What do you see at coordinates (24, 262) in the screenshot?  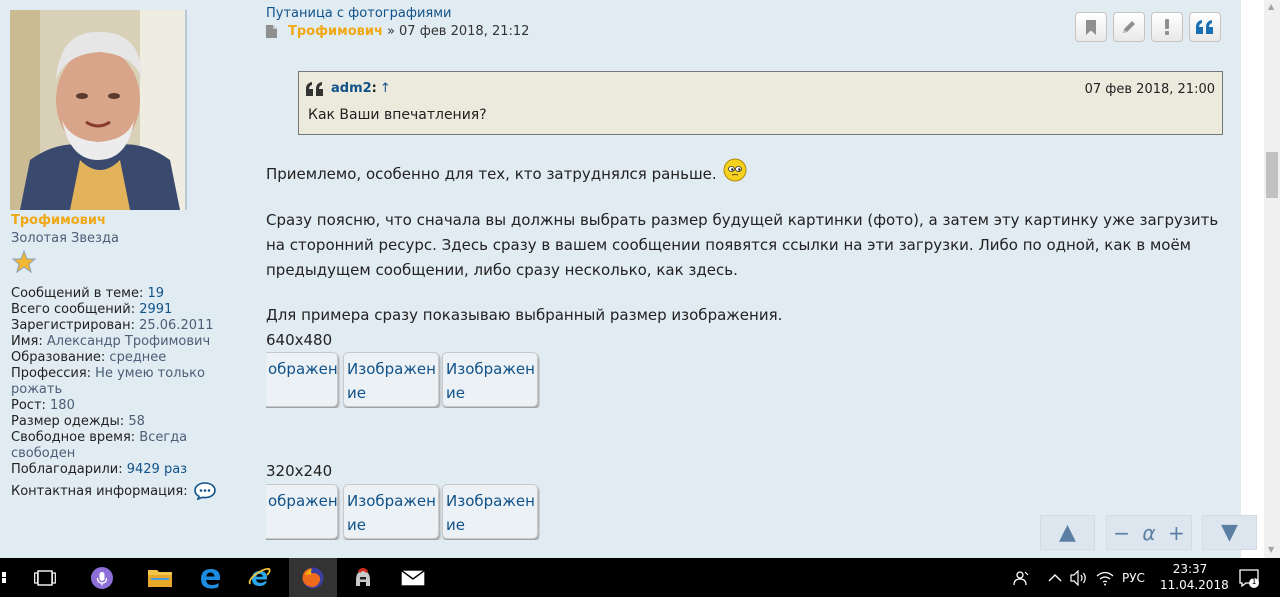 I see `rank-star-icon` at bounding box center [24, 262].